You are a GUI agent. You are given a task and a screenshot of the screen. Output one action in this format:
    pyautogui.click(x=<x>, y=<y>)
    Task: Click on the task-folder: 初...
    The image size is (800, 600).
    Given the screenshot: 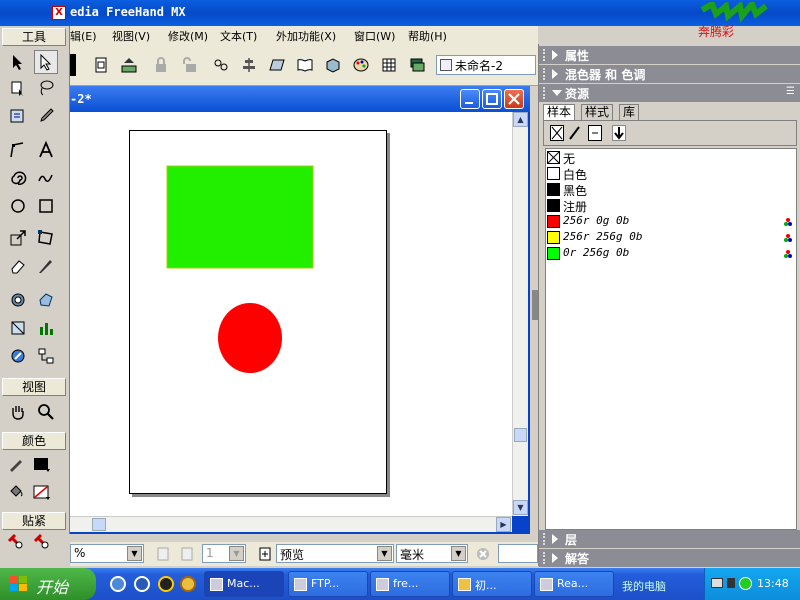 What is the action you would take?
    pyautogui.click(x=492, y=584)
    